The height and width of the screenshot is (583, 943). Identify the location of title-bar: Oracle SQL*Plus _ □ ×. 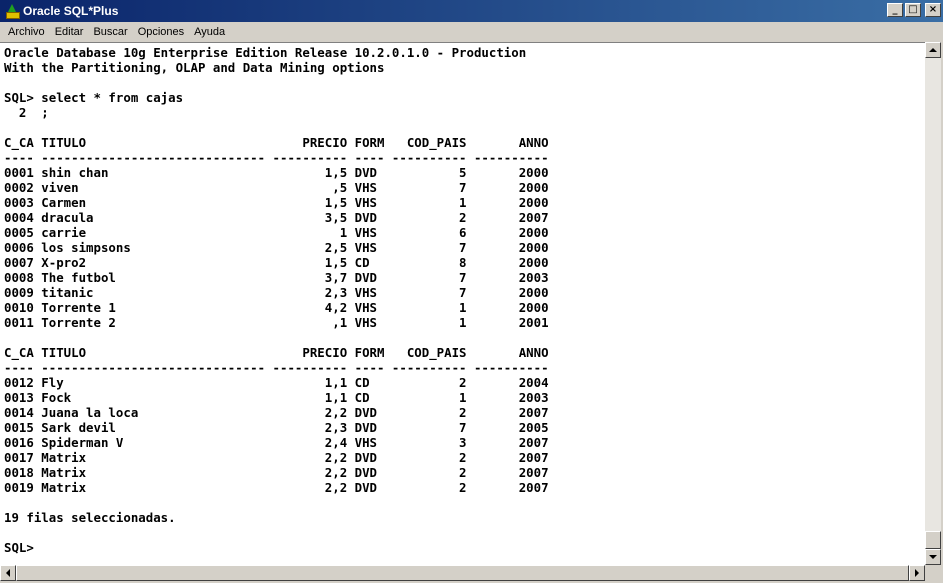
(471, 11).